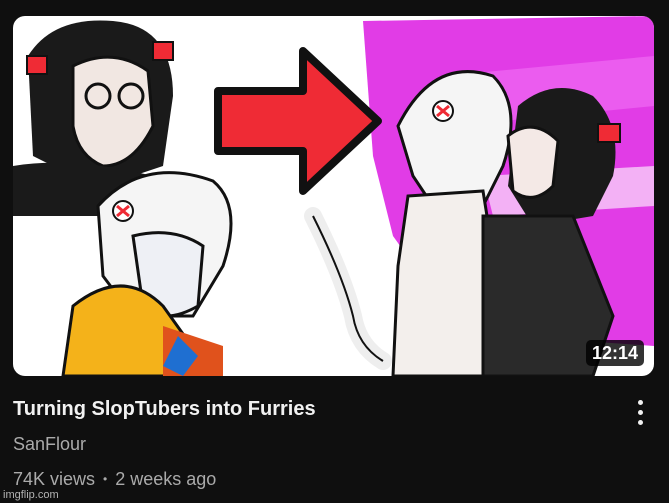  What do you see at coordinates (298, 121) in the screenshot?
I see `red-arrow` at bounding box center [298, 121].